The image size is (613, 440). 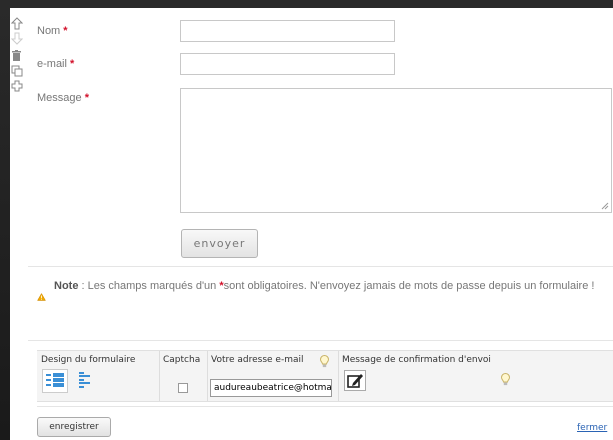 What do you see at coordinates (66, 286) in the screenshot?
I see `note-title: Note` at bounding box center [66, 286].